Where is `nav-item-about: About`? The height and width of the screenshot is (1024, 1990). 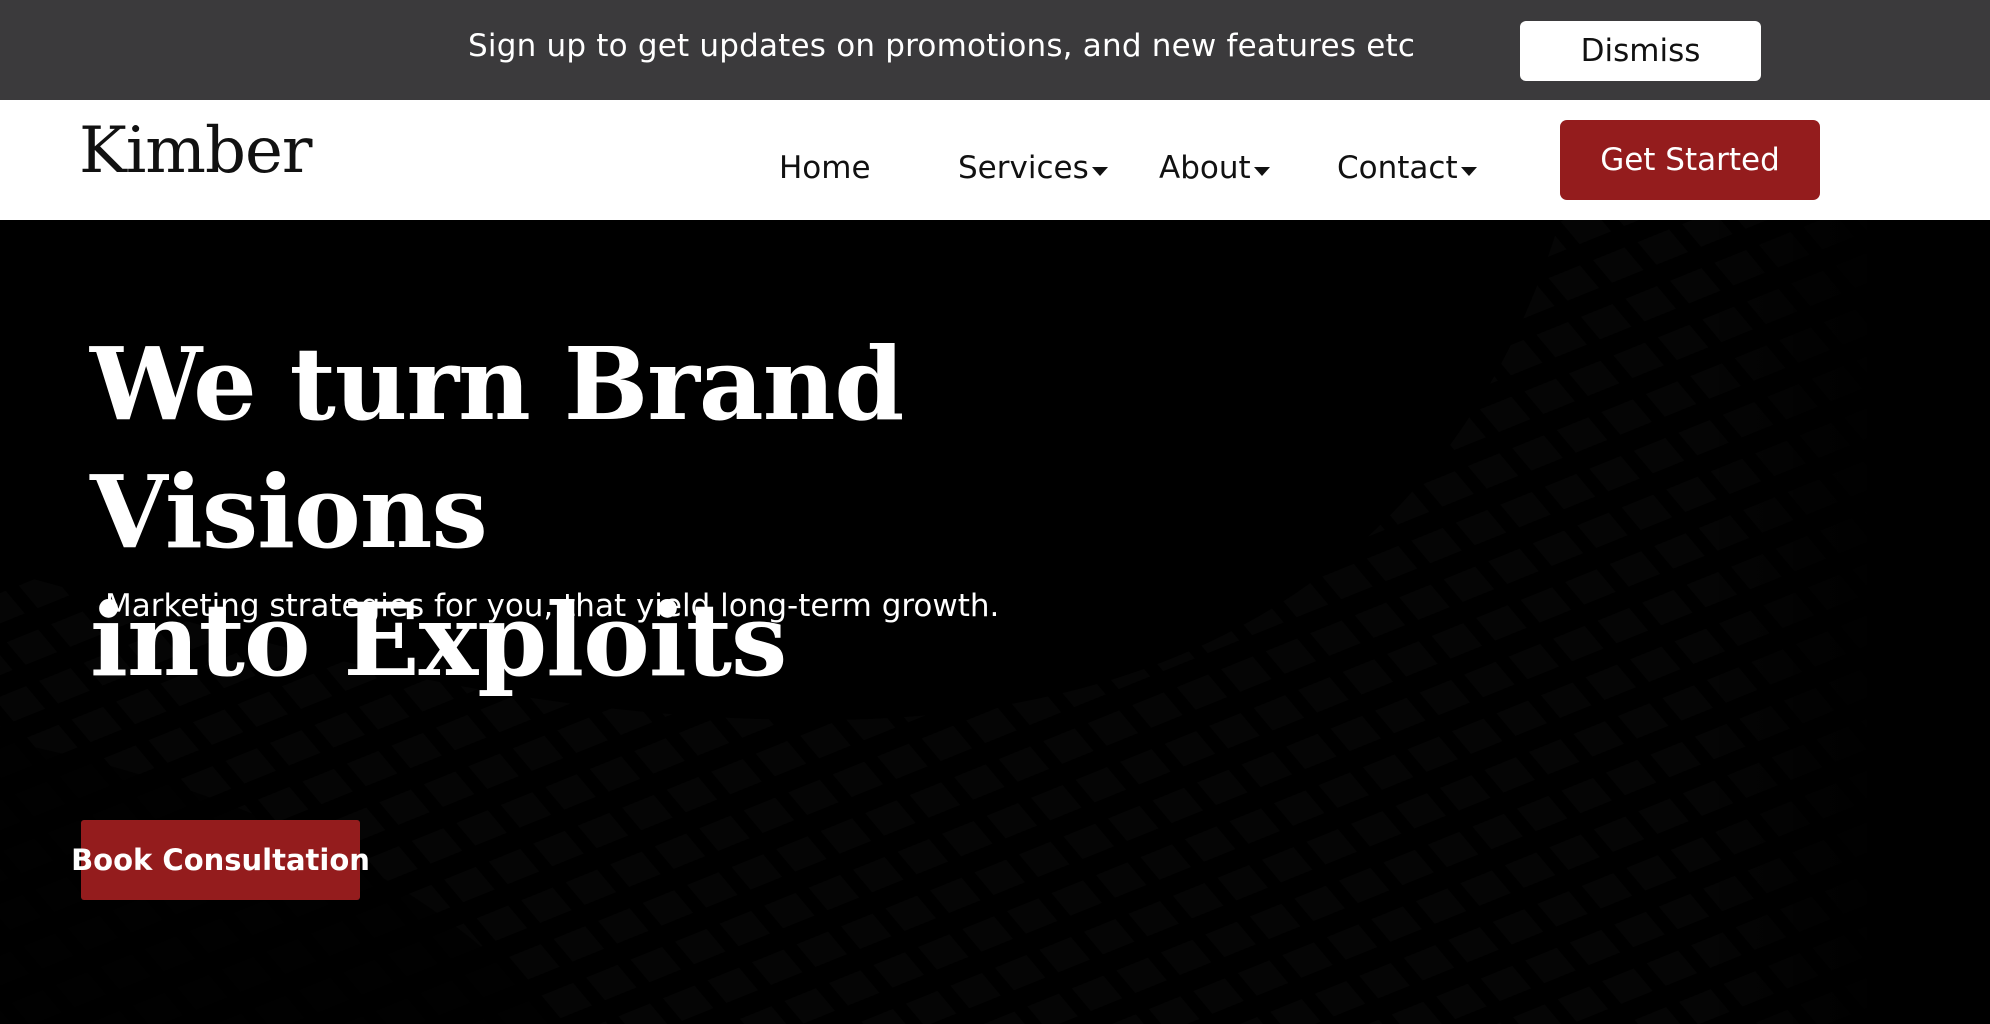
nav-item-about: About is located at coordinates (1214, 168).